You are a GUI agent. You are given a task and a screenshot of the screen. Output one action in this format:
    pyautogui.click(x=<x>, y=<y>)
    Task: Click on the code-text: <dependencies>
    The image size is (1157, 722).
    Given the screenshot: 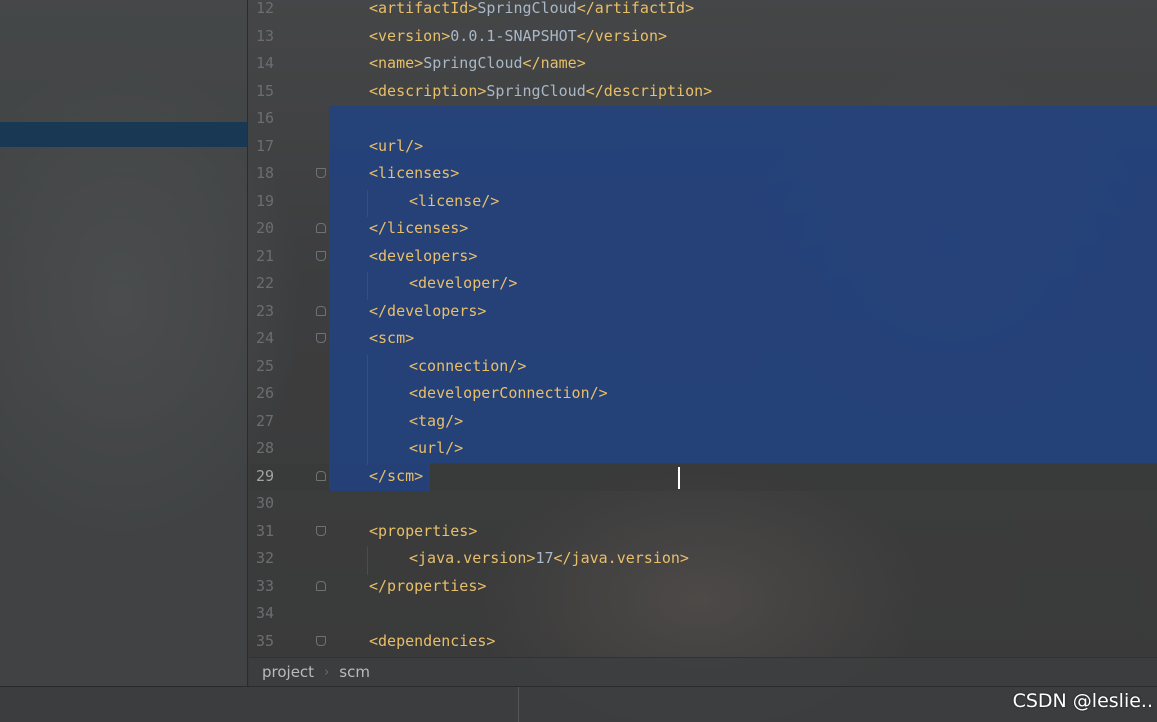 What is the action you would take?
    pyautogui.click(x=432, y=641)
    